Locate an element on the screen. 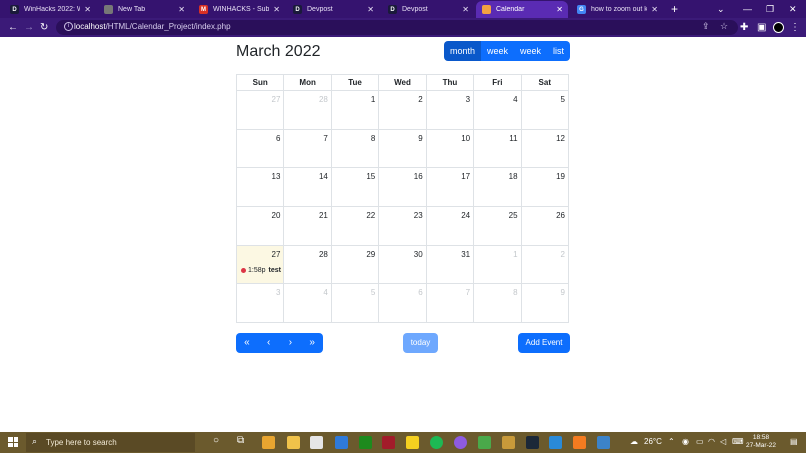  browser-tab: M WINHACKS - Submit✕ is located at coordinates (239, 9).